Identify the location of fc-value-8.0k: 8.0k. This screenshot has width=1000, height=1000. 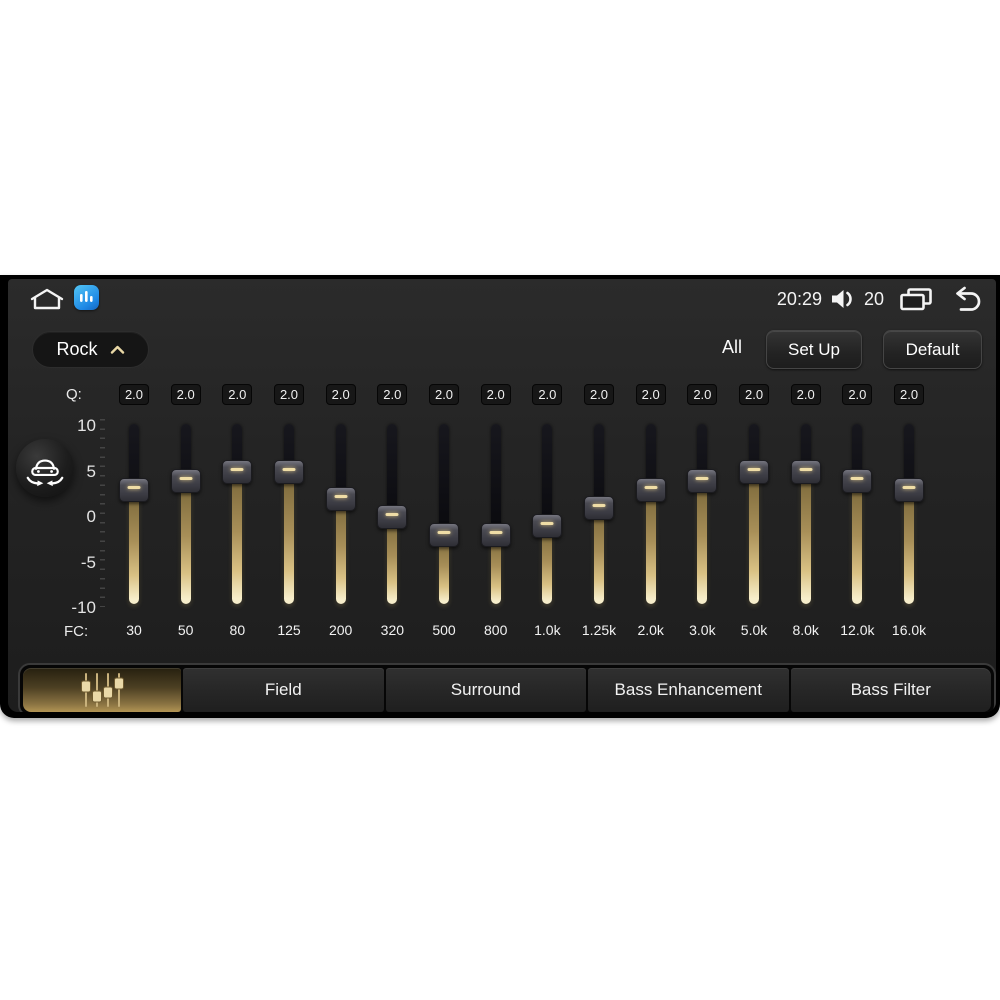
(805, 630).